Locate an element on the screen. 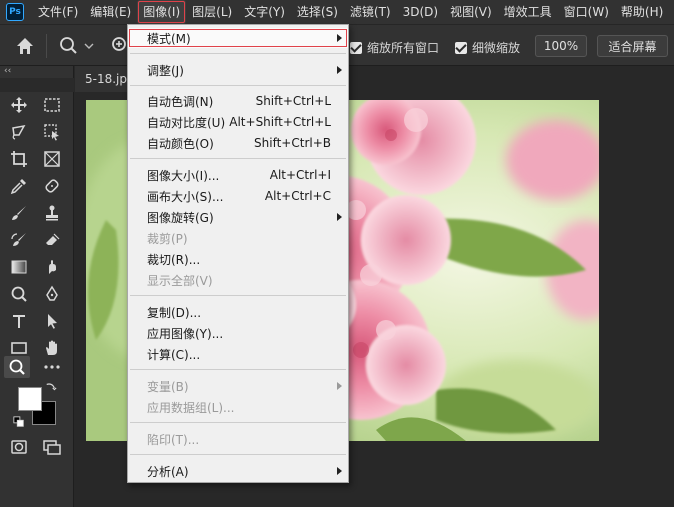 The width and height of the screenshot is (674, 507). dodge-icon is located at coordinates (19, 294).